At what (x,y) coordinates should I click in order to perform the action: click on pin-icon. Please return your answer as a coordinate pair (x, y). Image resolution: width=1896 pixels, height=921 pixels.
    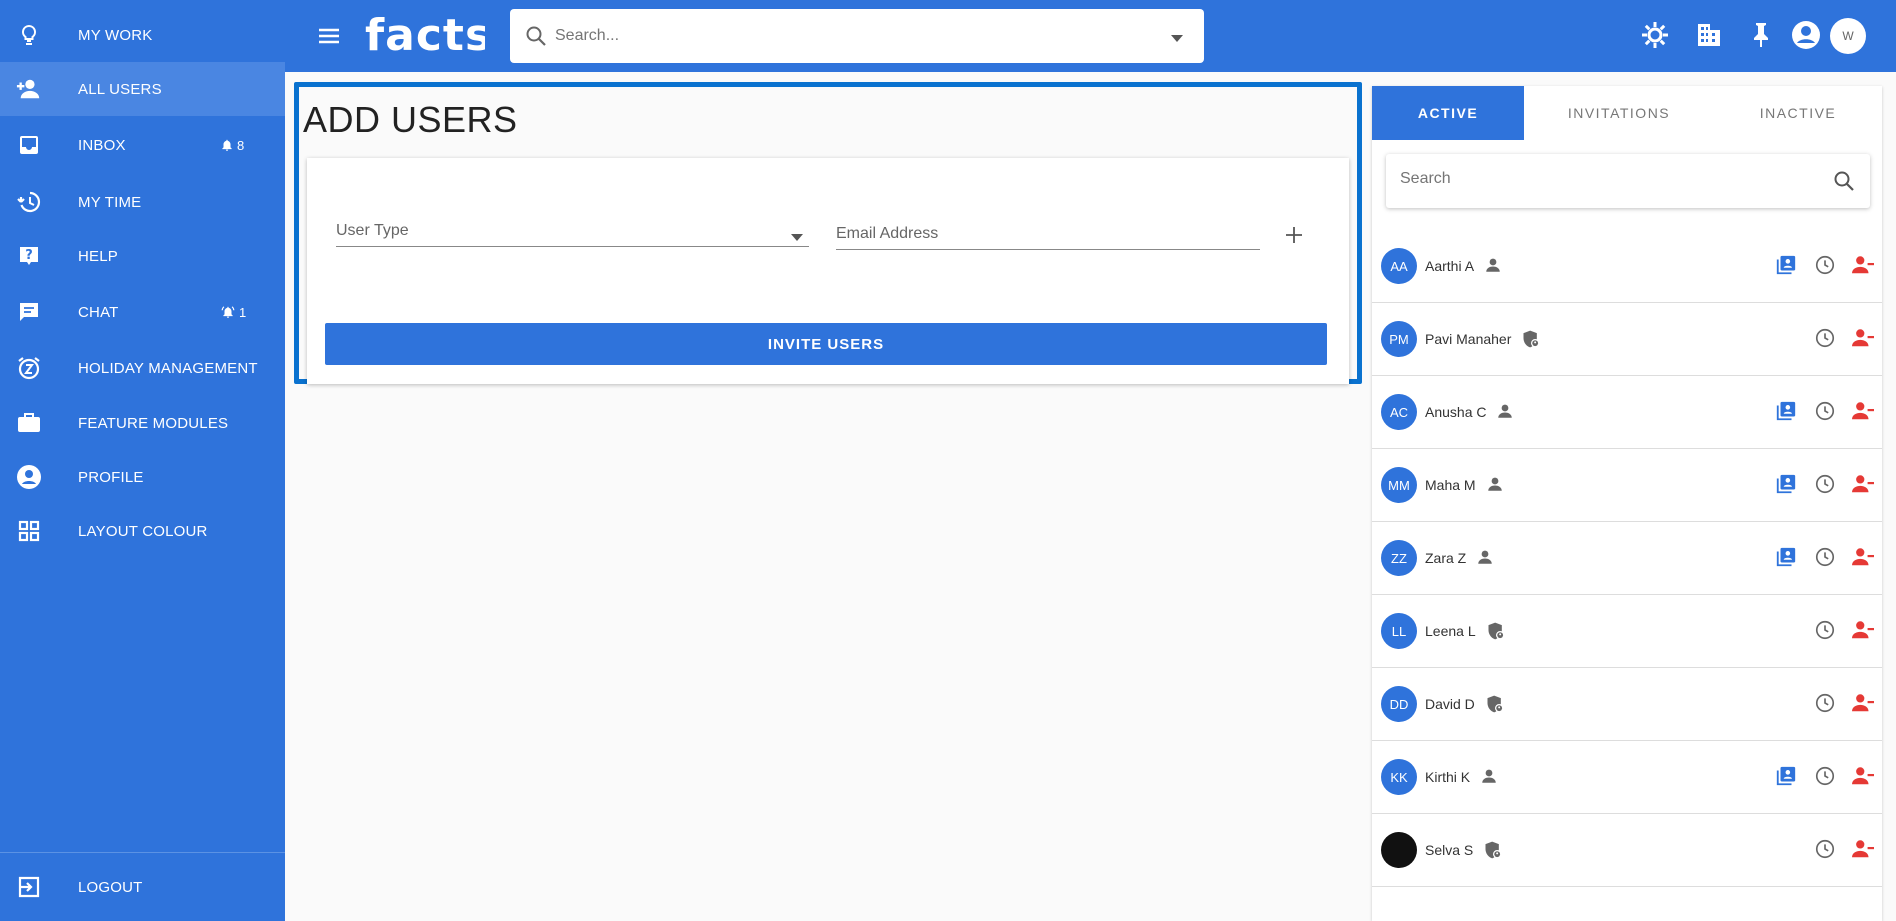
    Looking at the image, I should click on (1762, 35).